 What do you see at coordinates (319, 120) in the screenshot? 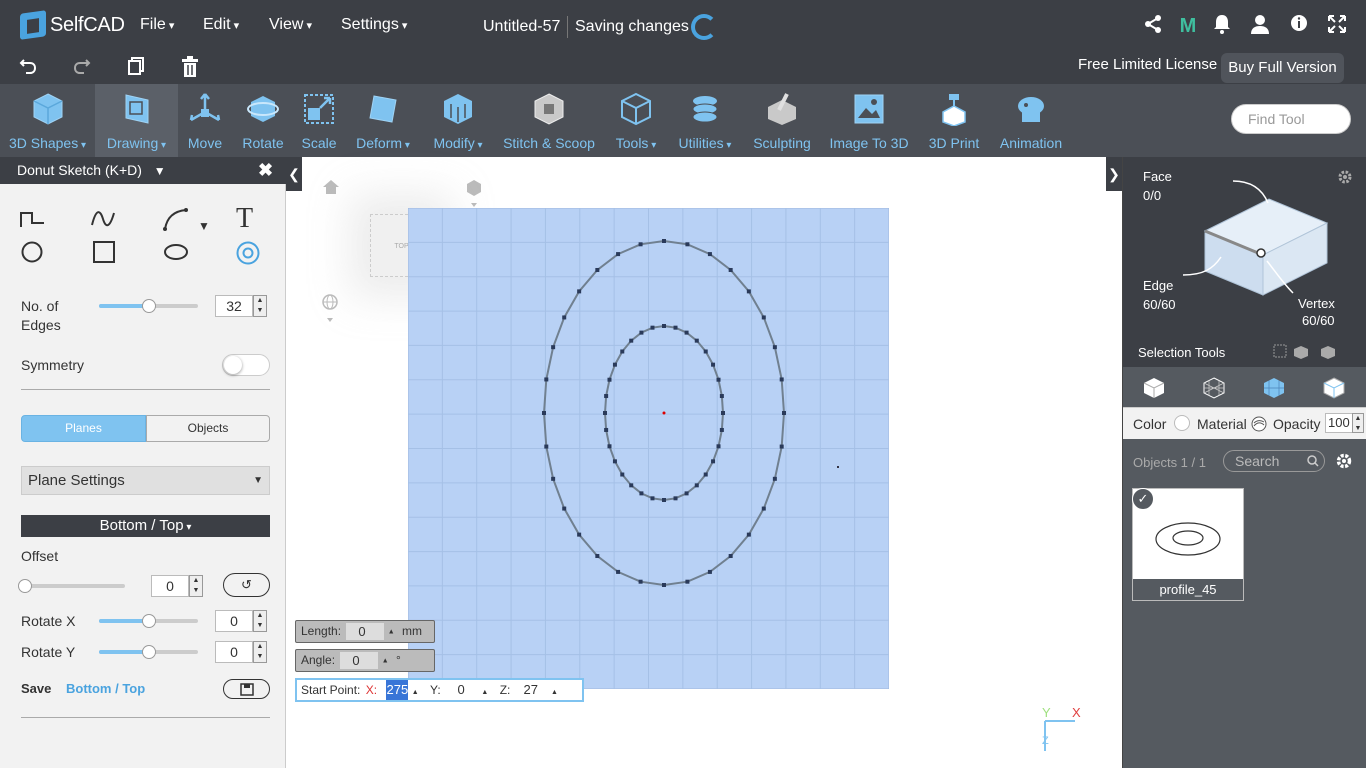
I see `tool-scale: Scale` at bounding box center [319, 120].